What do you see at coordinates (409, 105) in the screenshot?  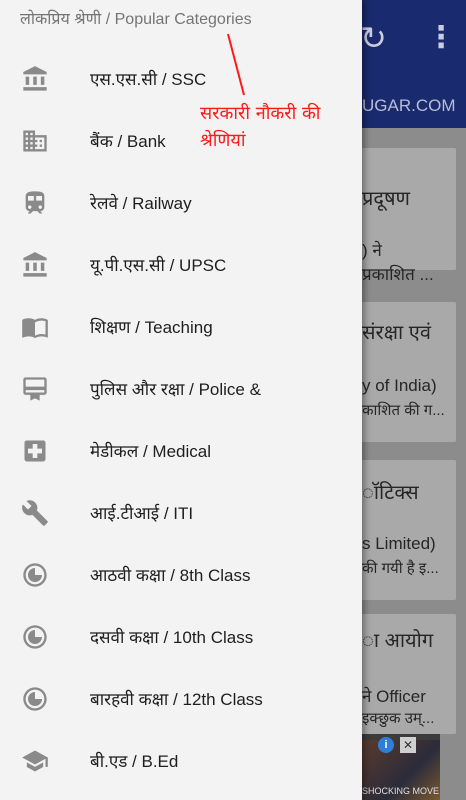 I see `site-name: UGAR.COM` at bounding box center [409, 105].